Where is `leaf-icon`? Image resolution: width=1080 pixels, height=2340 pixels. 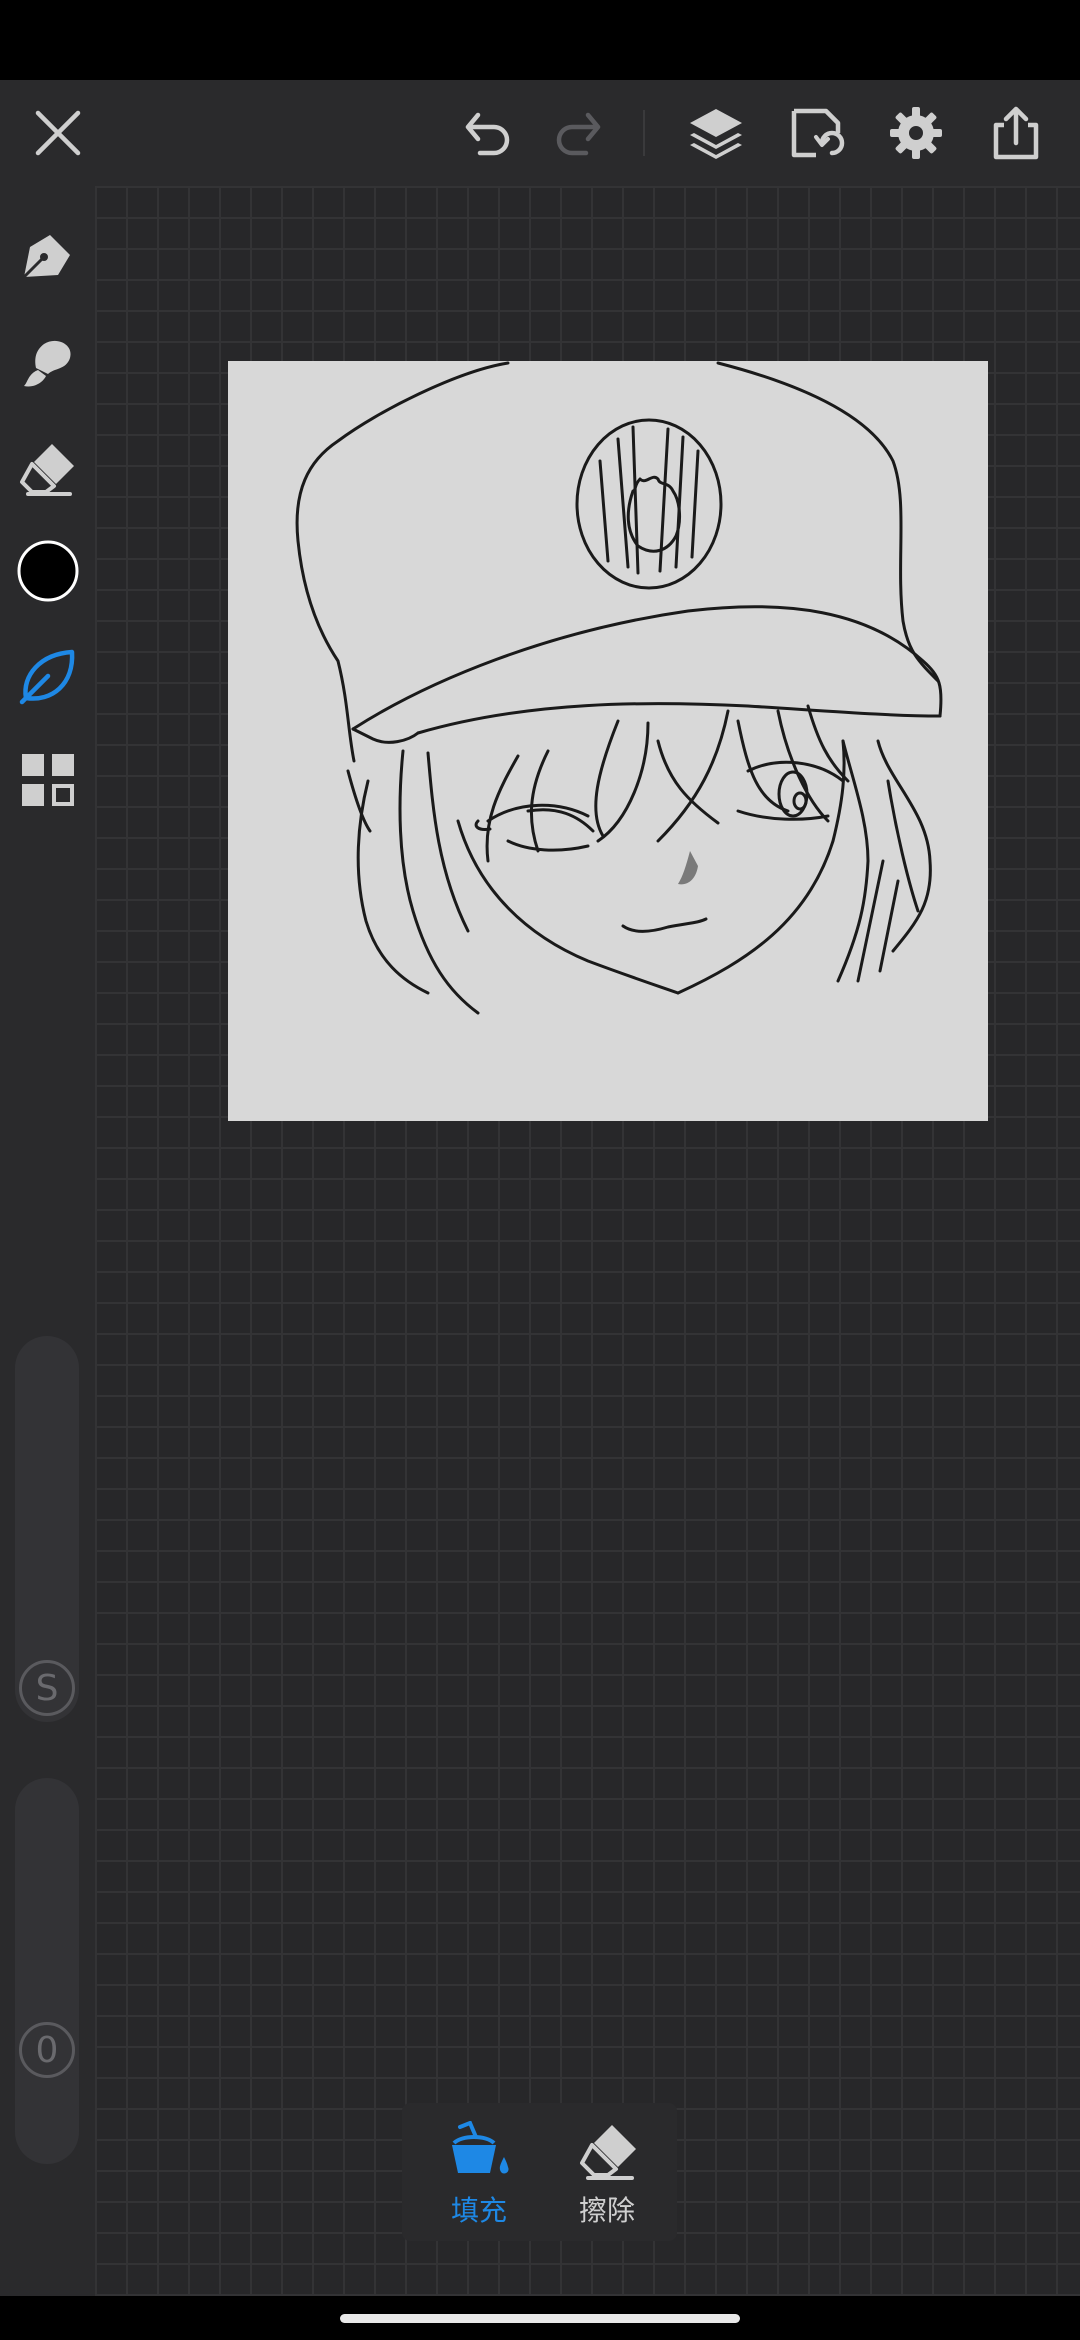 leaf-icon is located at coordinates (46, 677).